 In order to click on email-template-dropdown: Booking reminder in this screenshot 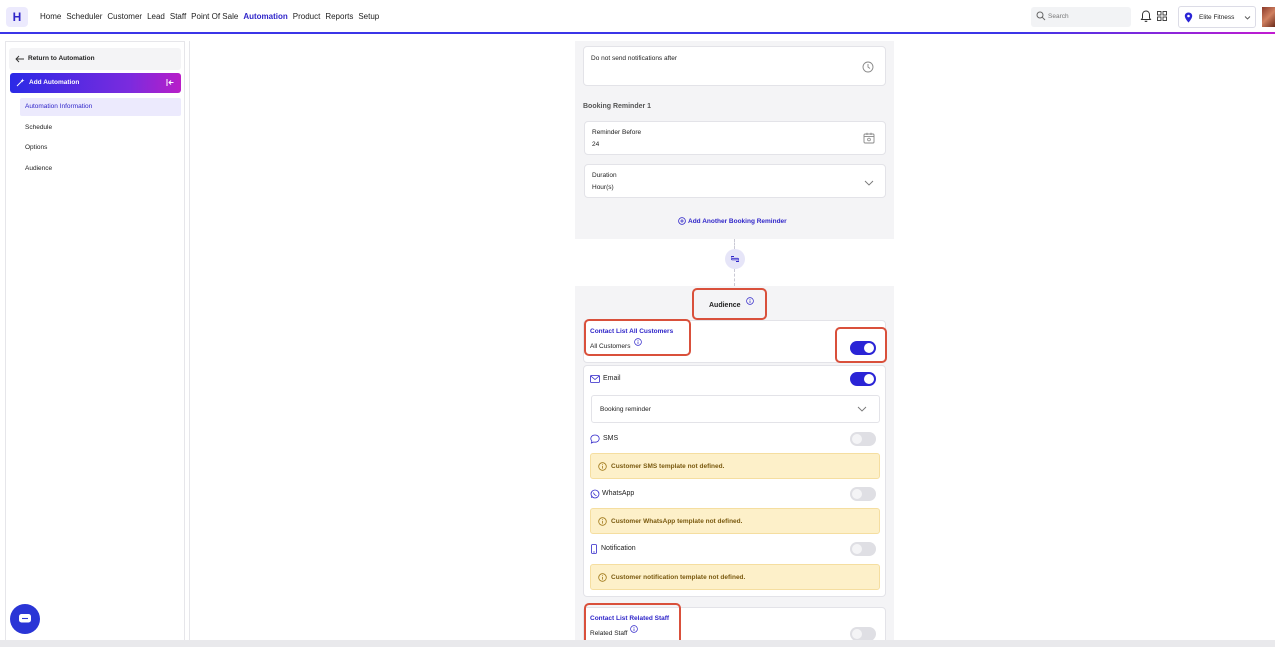, I will do `click(735, 409)`.